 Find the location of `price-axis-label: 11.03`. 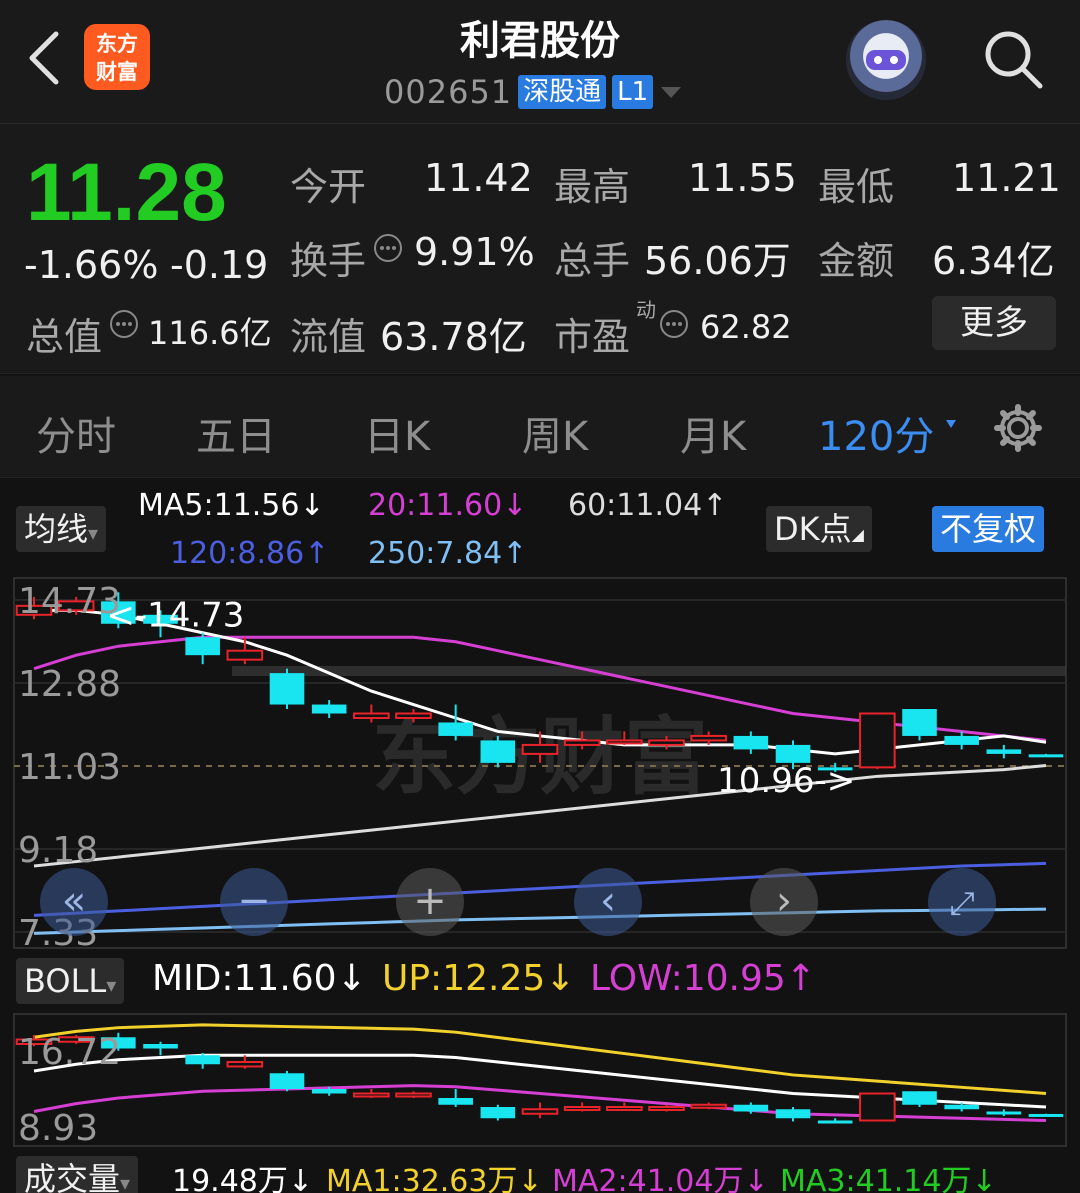

price-axis-label: 11.03 is located at coordinates (69, 767).